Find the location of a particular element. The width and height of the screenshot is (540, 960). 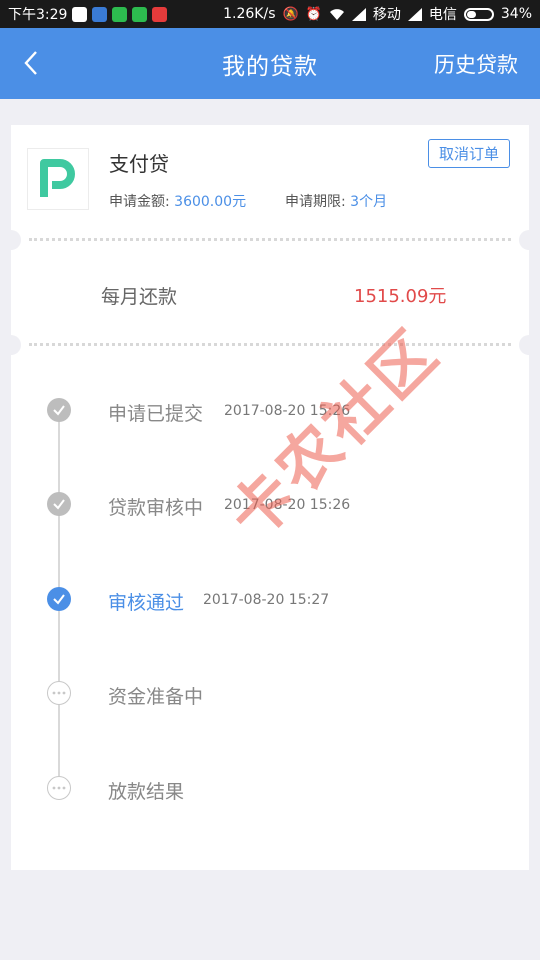

battery-fill is located at coordinates (471, 14).